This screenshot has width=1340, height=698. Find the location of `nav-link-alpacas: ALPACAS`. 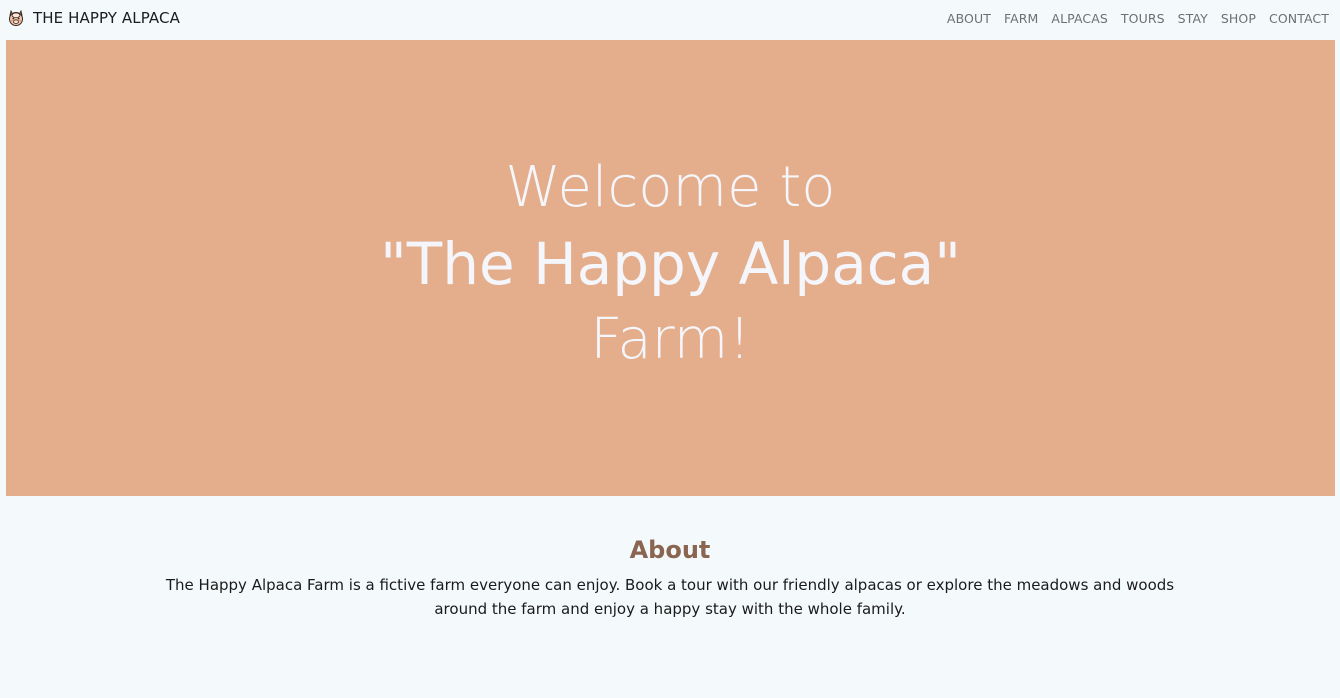

nav-link-alpacas: ALPACAS is located at coordinates (1079, 18).